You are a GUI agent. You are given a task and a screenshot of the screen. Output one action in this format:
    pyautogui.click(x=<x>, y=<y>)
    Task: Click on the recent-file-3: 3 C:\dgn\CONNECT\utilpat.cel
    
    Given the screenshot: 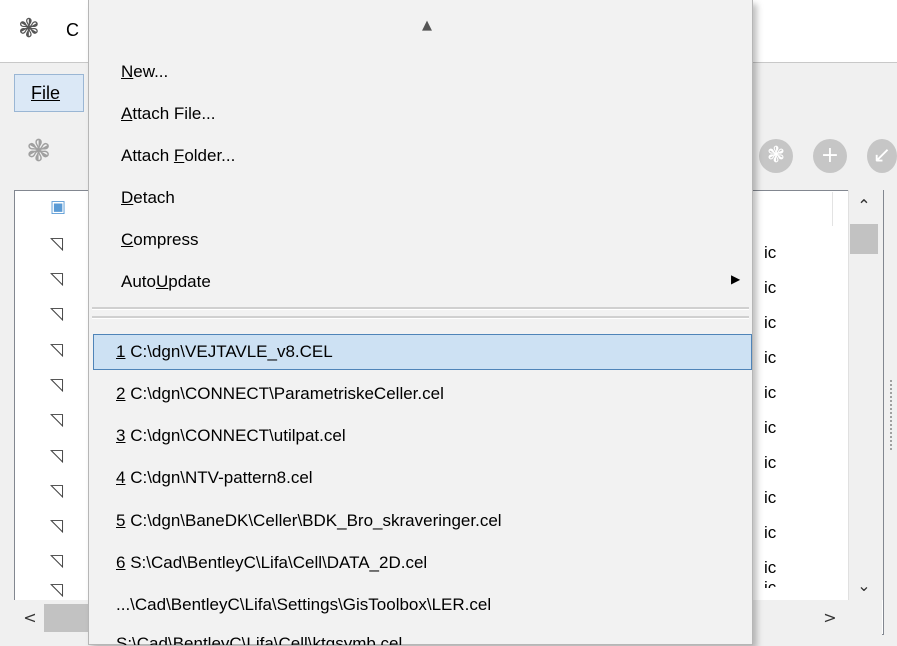 What is the action you would take?
    pyautogui.click(x=231, y=436)
    